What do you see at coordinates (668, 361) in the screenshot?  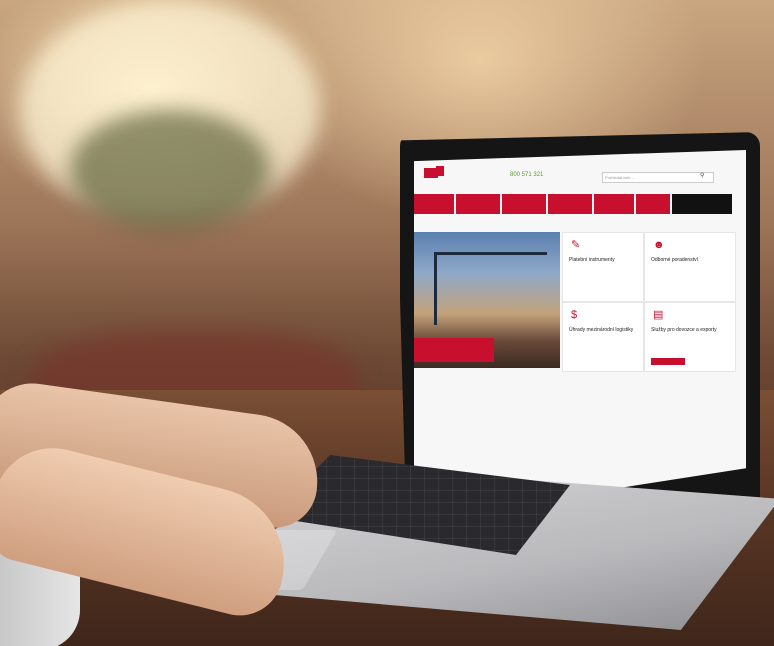 I see `tile-button` at bounding box center [668, 361].